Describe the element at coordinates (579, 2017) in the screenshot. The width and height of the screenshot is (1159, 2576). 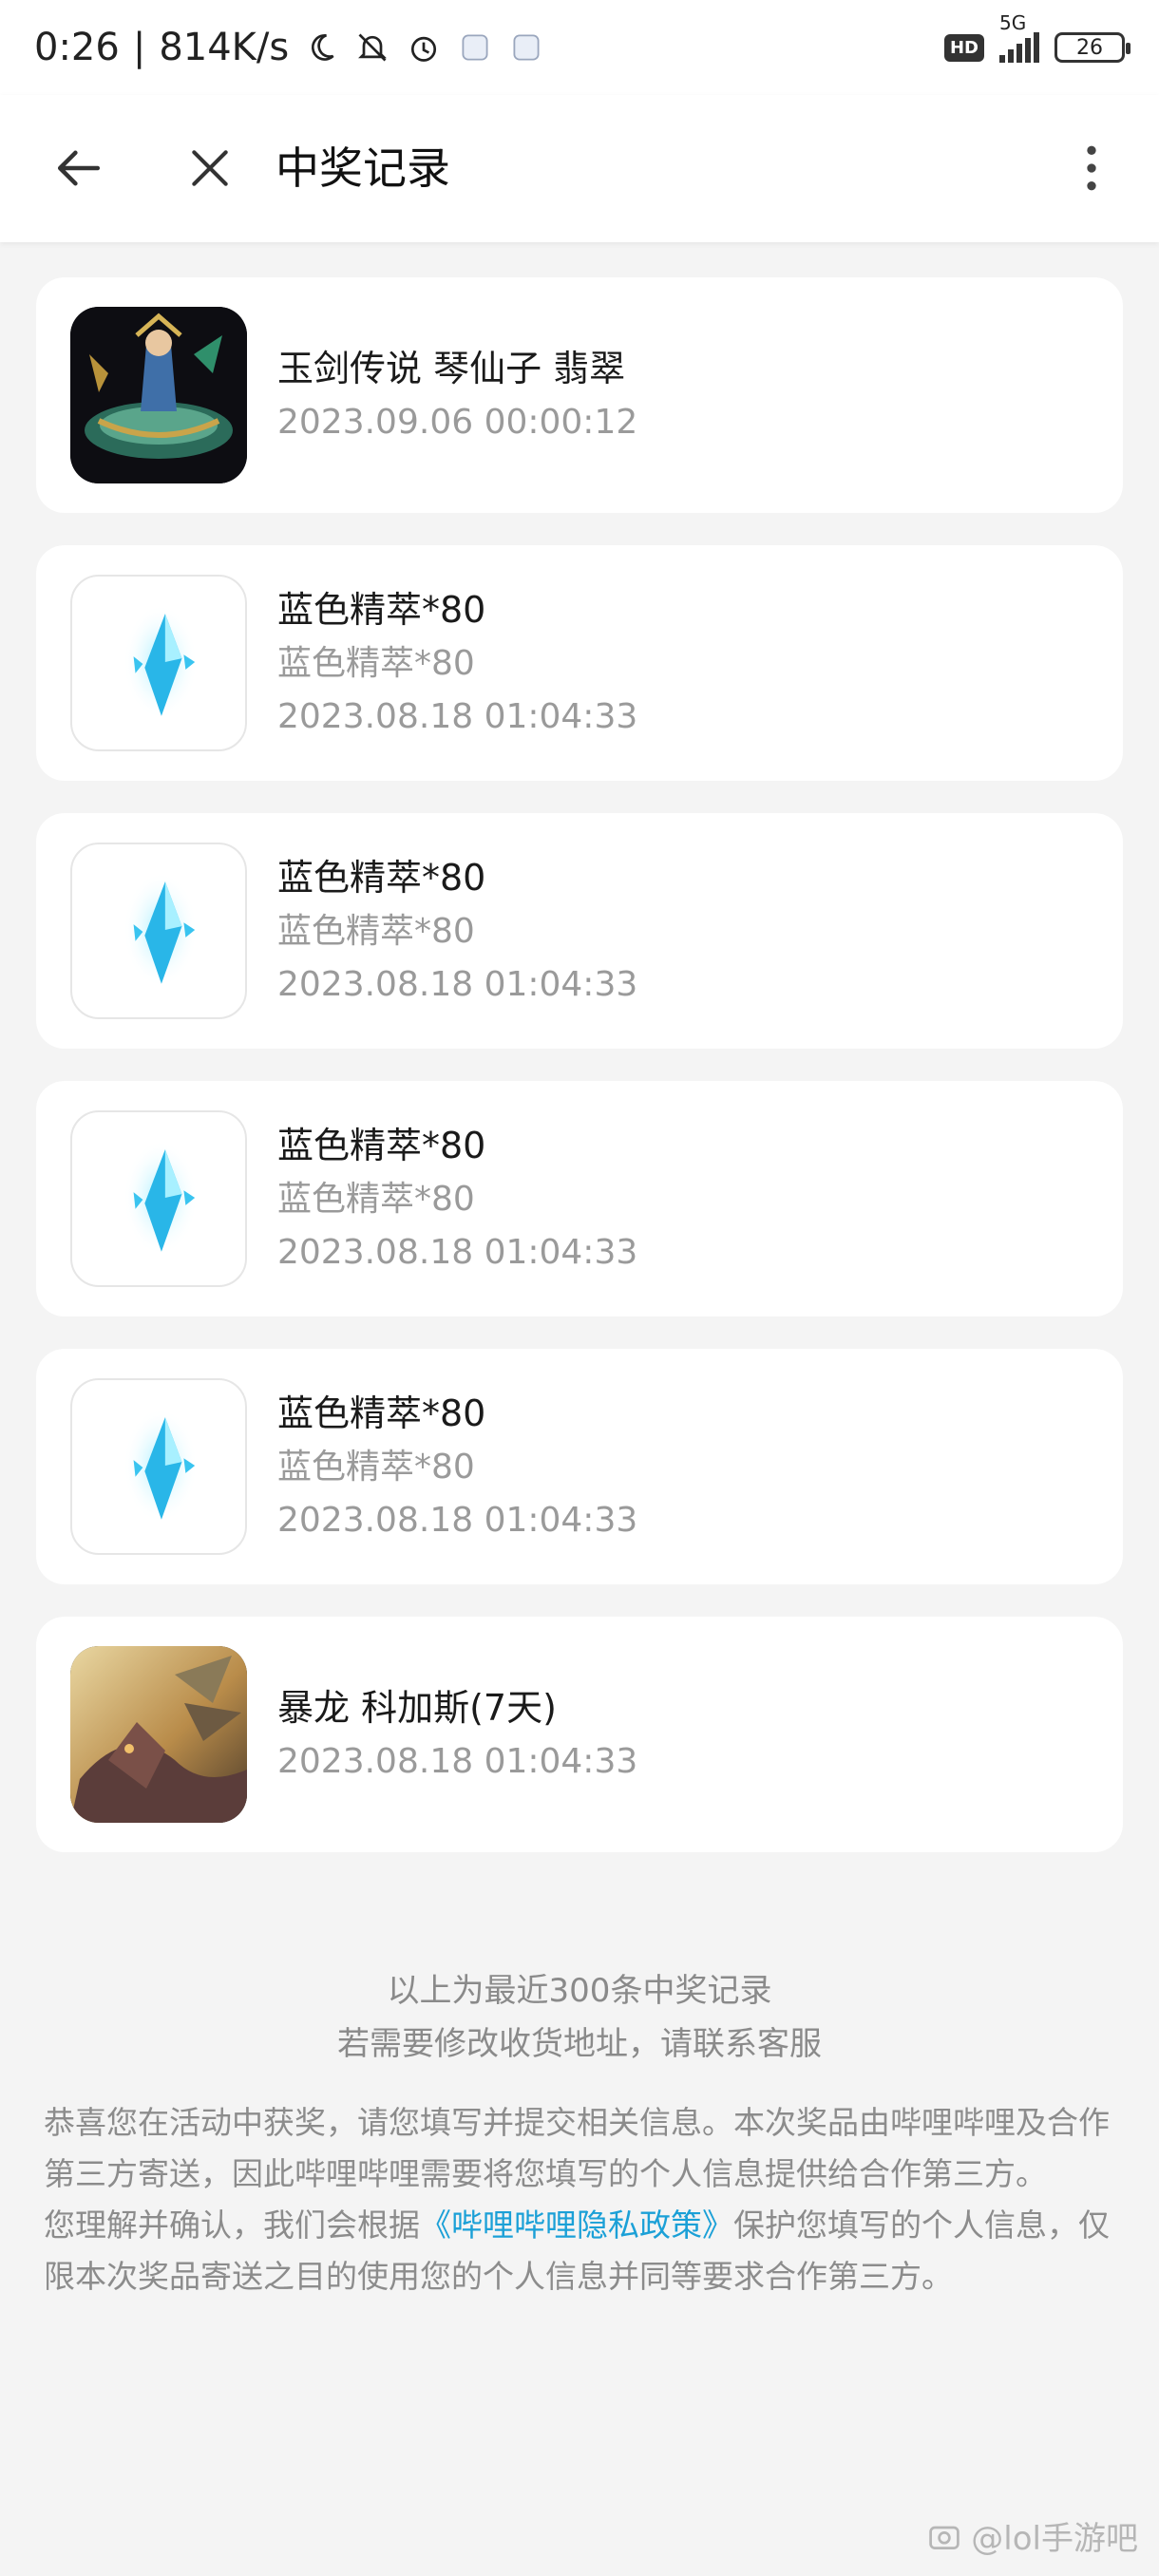
I see `records-footer-note: 以上为最近300条中奖记录 若需要修改收货地址，请联系客服` at that location.